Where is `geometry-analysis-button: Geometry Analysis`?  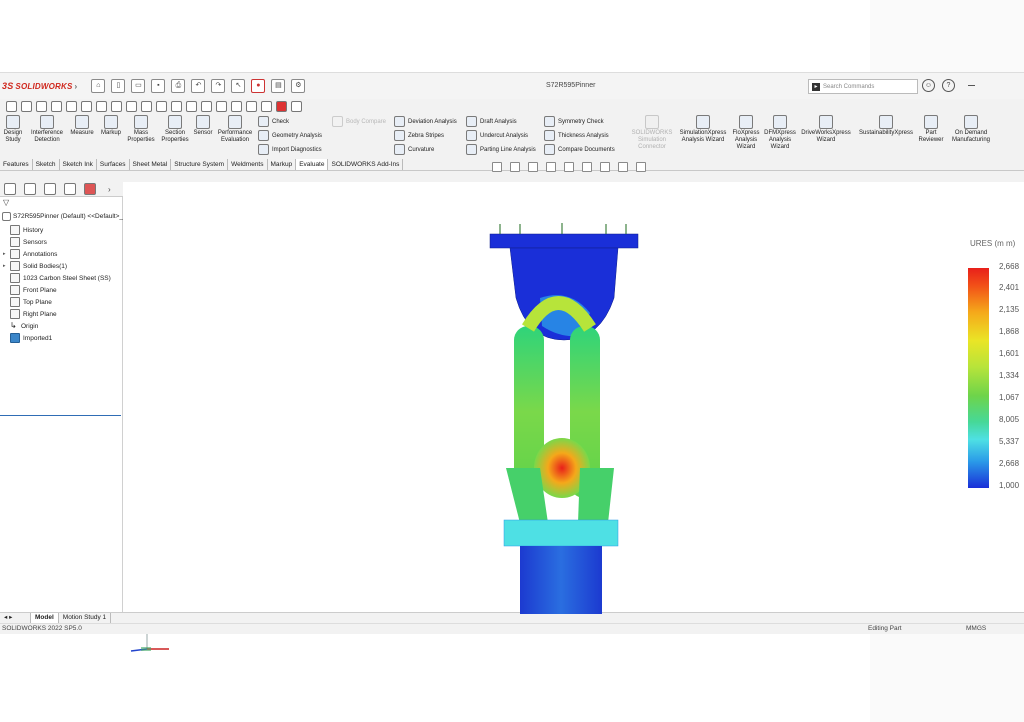
geometry-analysis-button: Geometry Analysis is located at coordinates (290, 135).